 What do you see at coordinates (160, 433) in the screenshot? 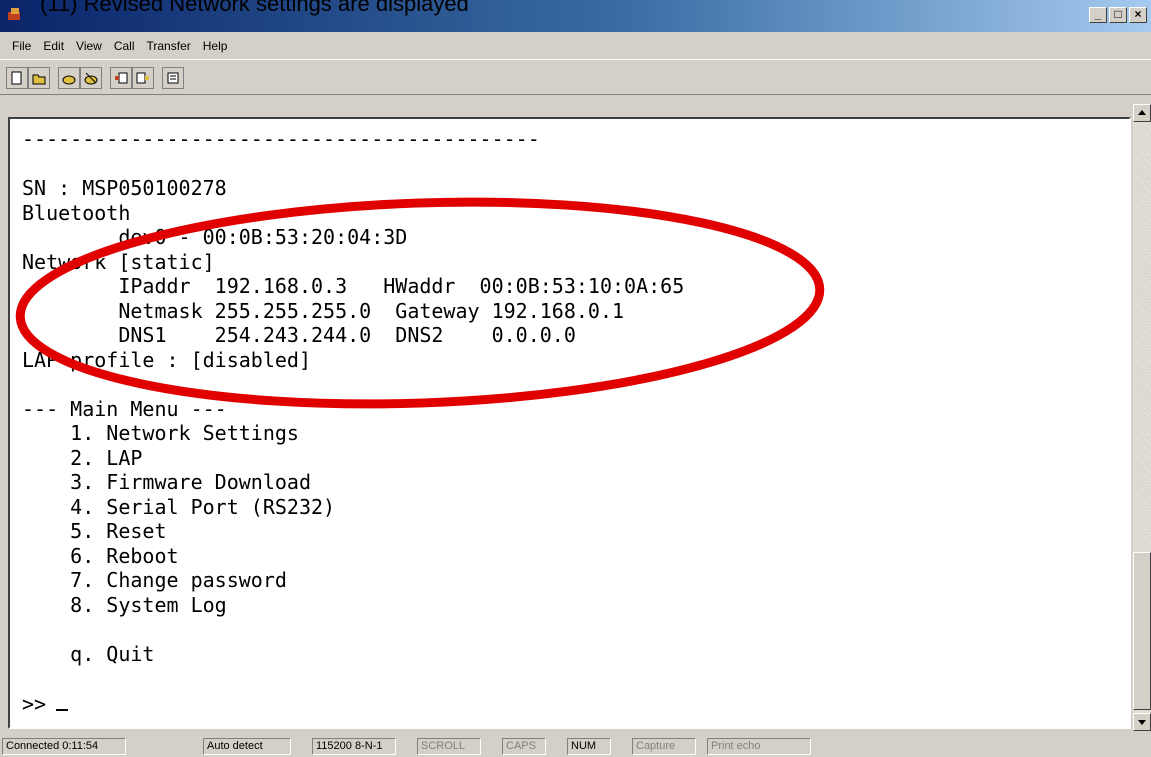
I see `terminal-line: 1. Network Settings` at bounding box center [160, 433].